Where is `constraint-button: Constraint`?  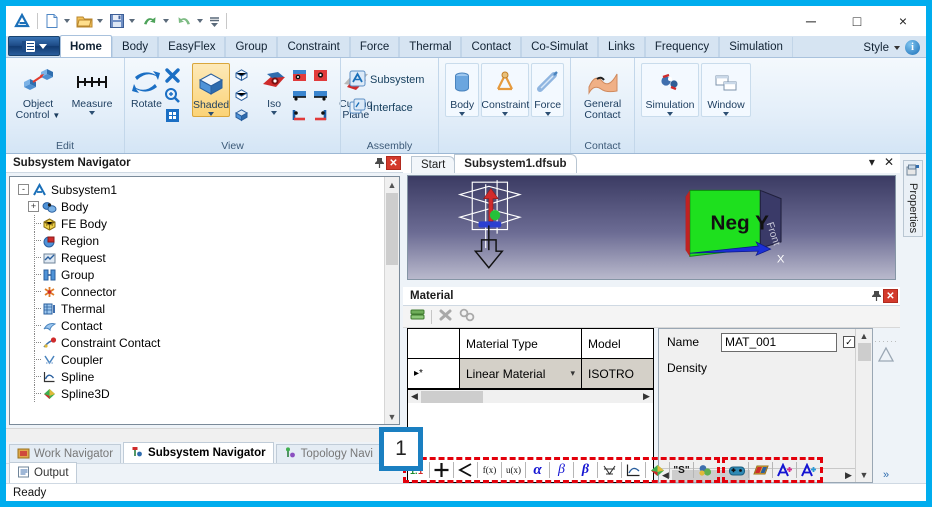
constraint-button: Constraint is located at coordinates (505, 90).